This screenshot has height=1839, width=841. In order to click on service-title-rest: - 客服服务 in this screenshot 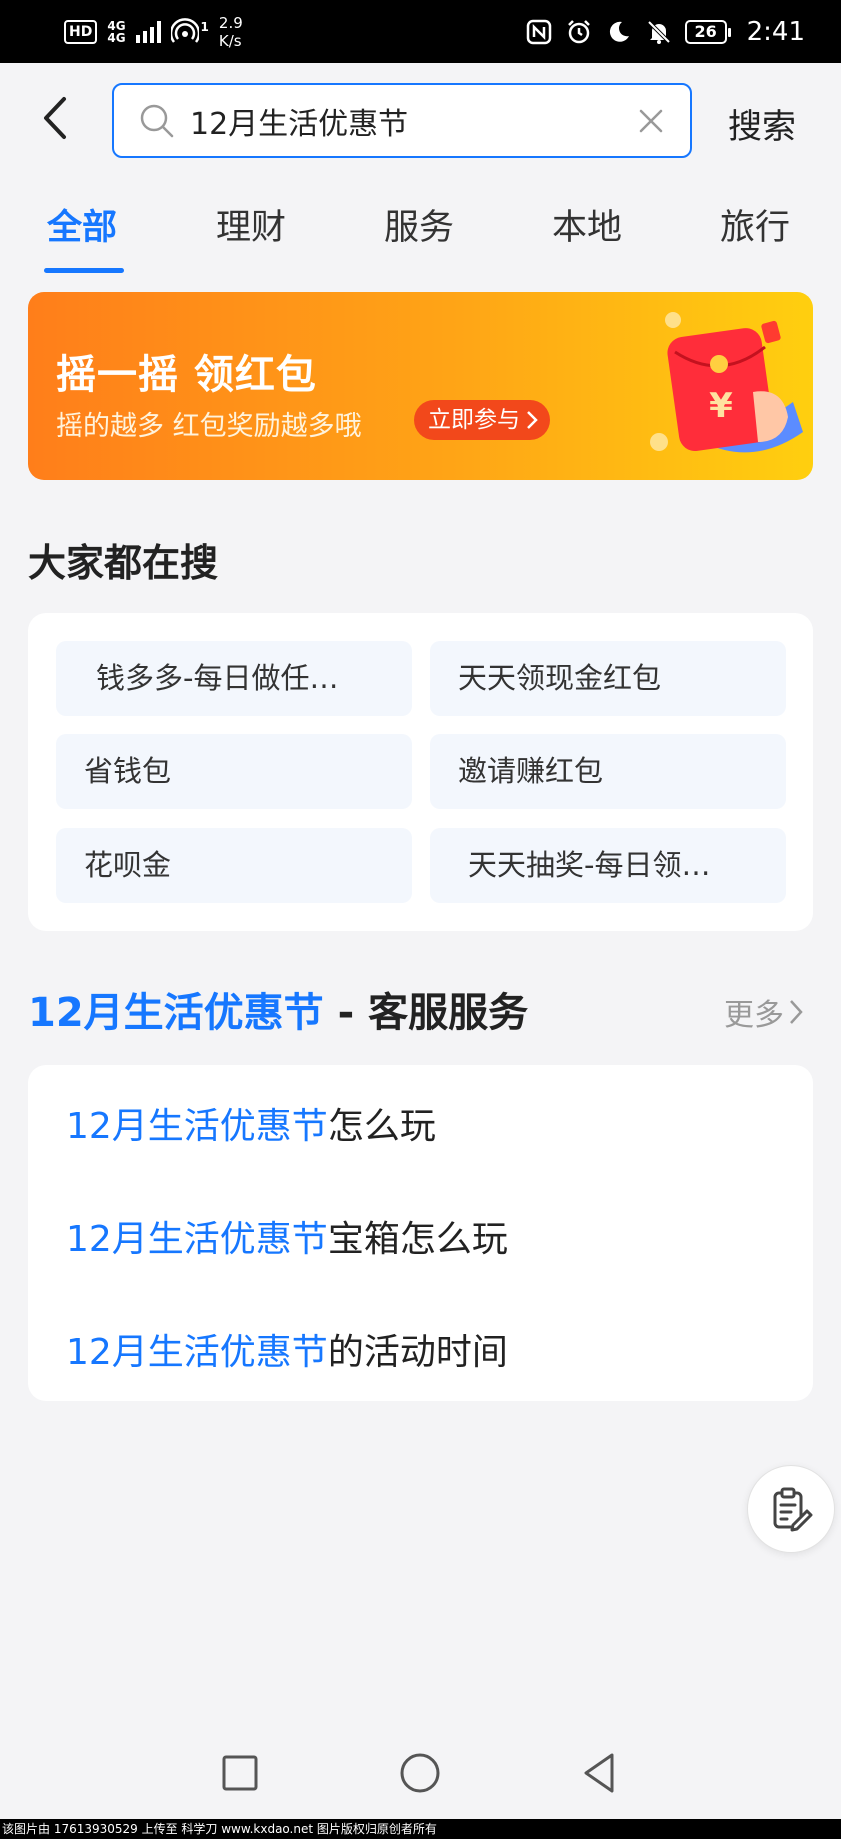, I will do `click(426, 1013)`.